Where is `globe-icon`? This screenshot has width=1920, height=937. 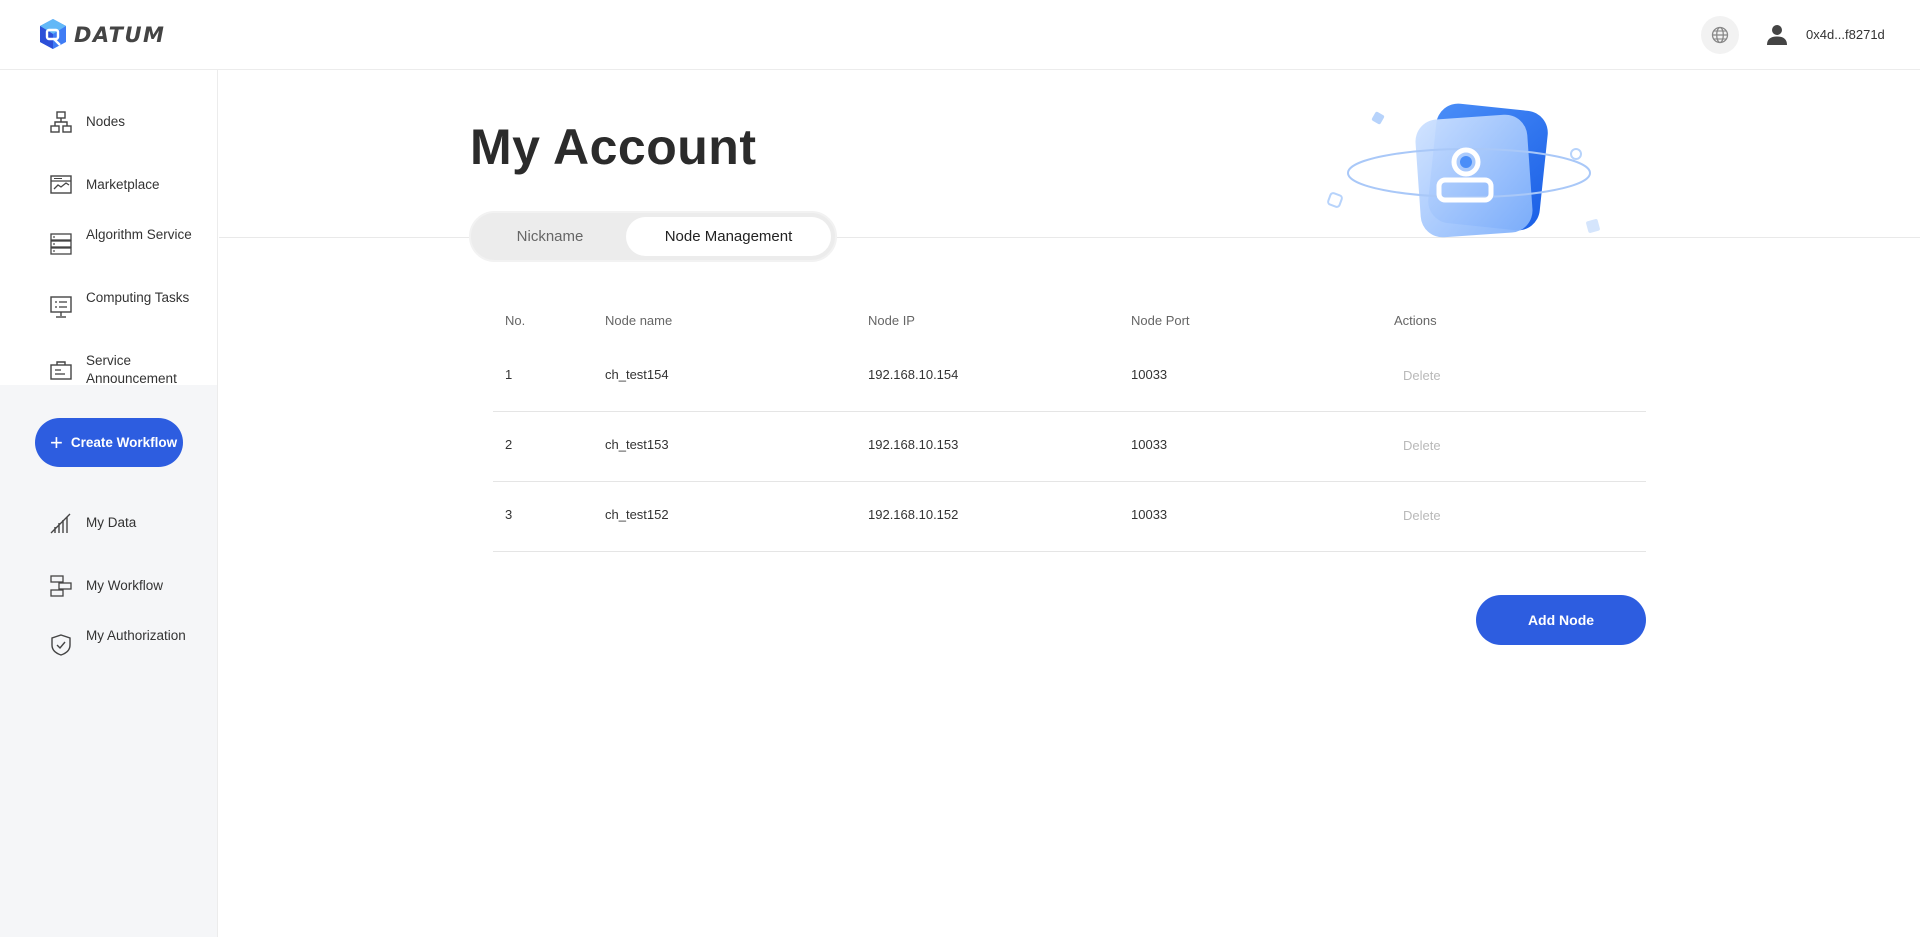 globe-icon is located at coordinates (1720, 35).